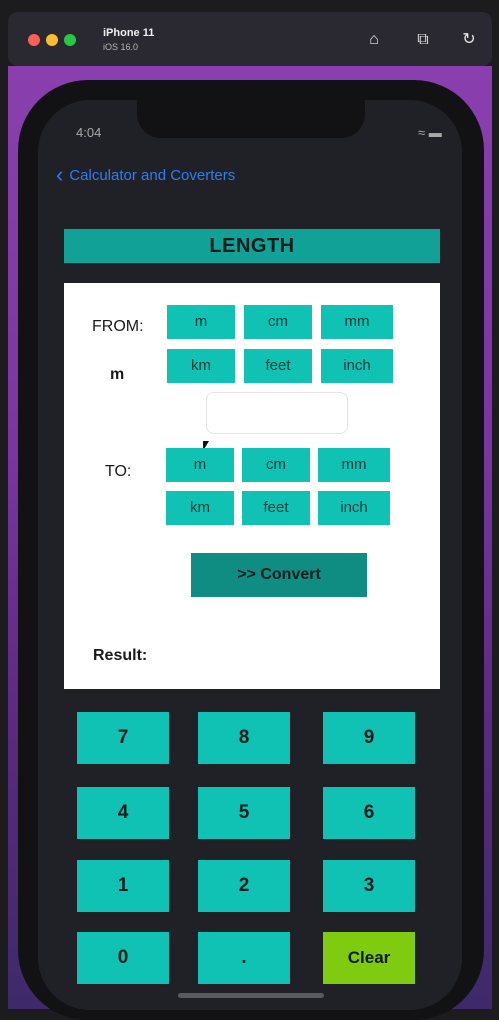  What do you see at coordinates (123, 813) in the screenshot?
I see `key-4: 4` at bounding box center [123, 813].